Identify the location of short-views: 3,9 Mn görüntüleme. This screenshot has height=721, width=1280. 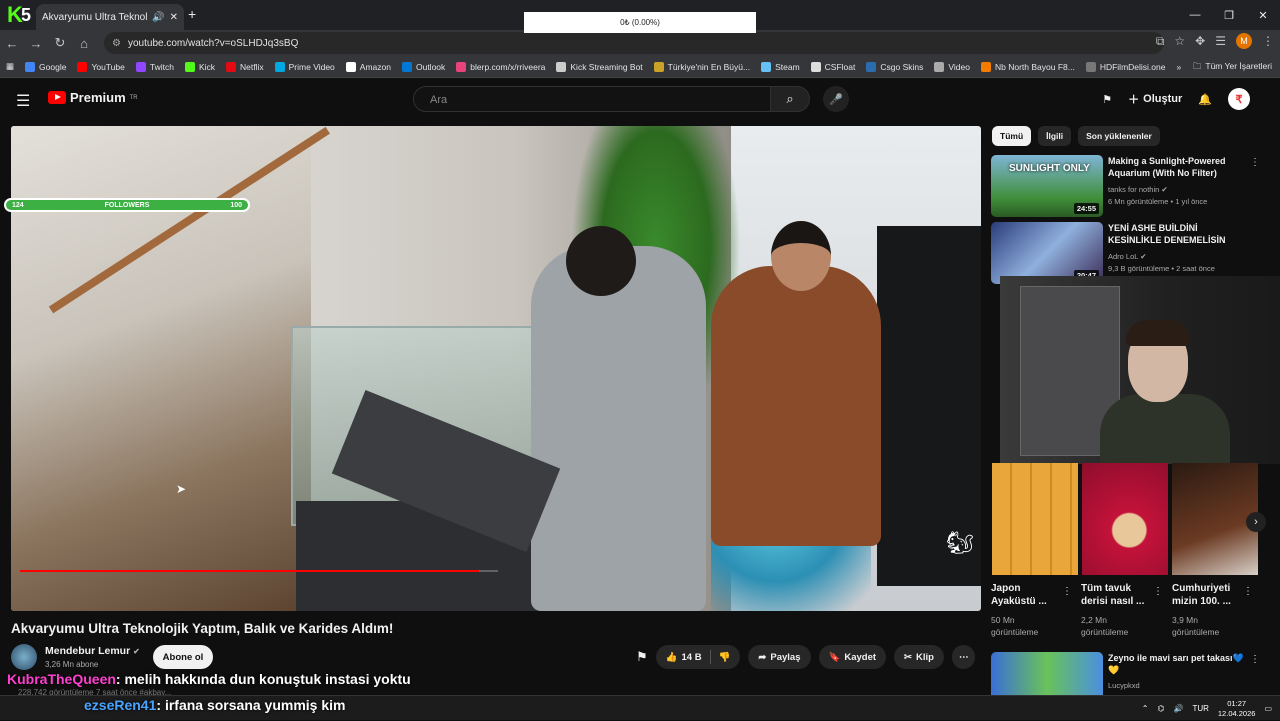
(1196, 626).